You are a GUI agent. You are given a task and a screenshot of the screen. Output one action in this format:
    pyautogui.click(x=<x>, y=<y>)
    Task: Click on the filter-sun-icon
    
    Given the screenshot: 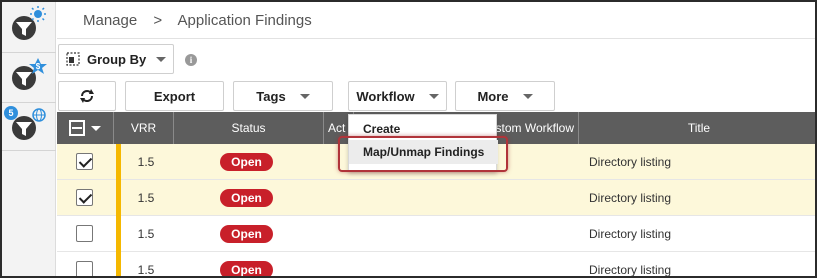 What is the action you would take?
    pyautogui.click(x=29, y=27)
    